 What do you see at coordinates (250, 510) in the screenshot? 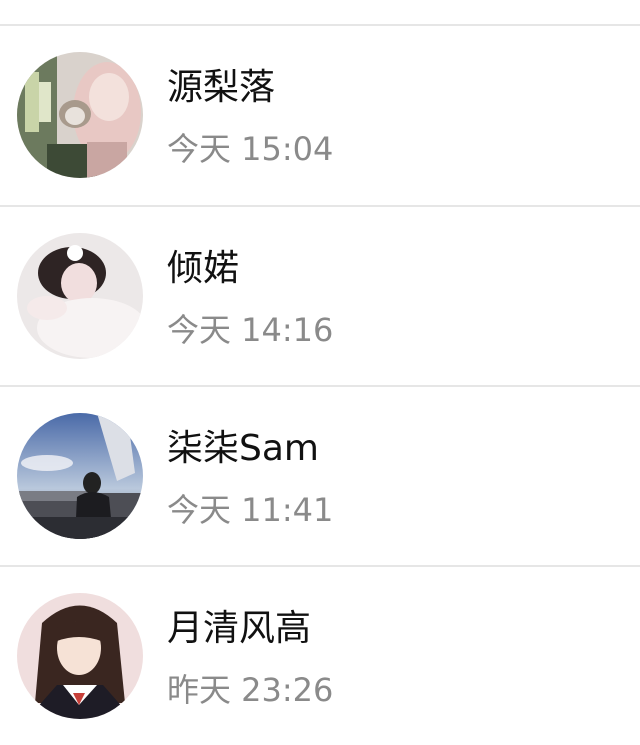
I see `last-active-time: 今天 11:41` at bounding box center [250, 510].